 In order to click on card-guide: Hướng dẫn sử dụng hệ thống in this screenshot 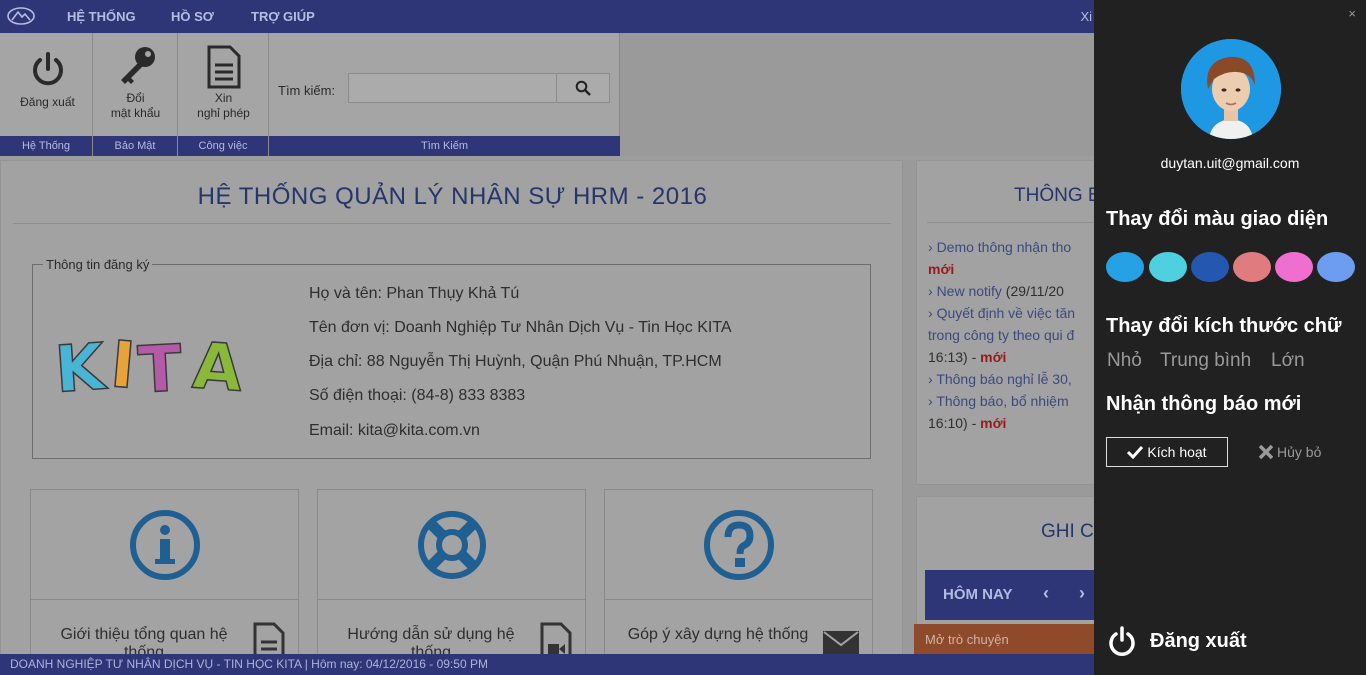, I will do `click(451, 576)`.